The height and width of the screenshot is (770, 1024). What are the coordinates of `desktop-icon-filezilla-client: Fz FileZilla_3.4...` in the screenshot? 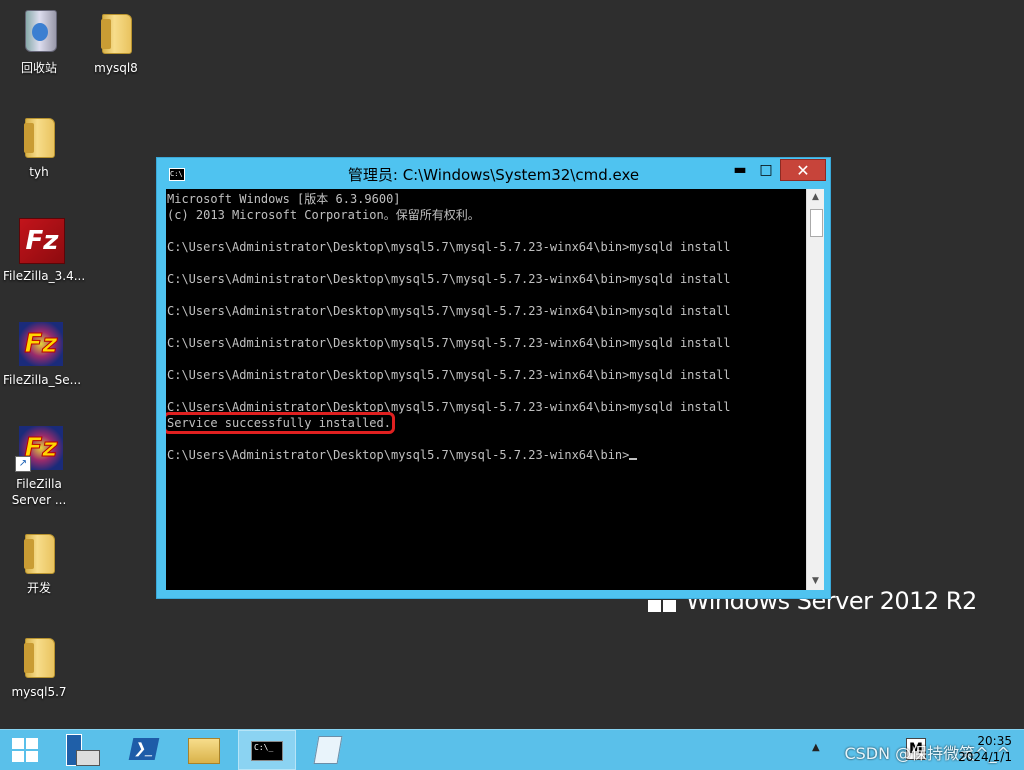 It's located at (44, 250).